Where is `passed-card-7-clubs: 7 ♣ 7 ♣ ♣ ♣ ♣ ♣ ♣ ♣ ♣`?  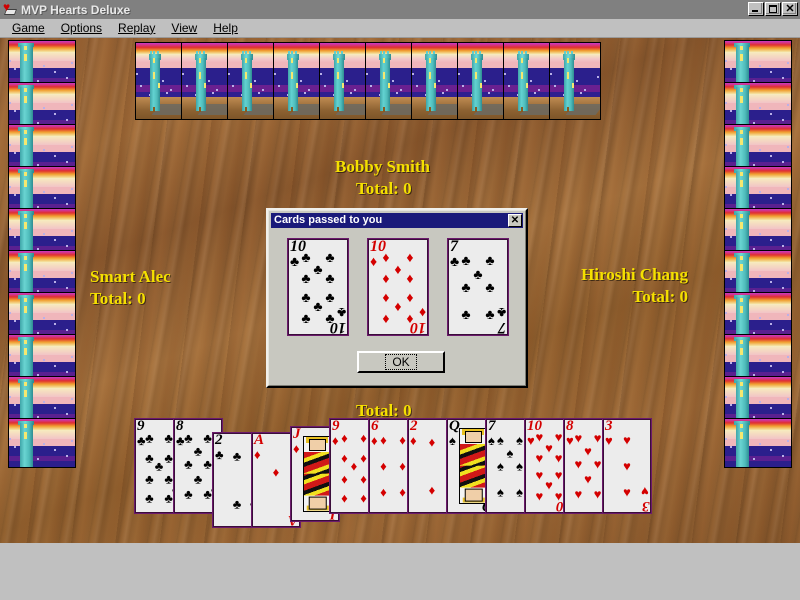
passed-card-7-clubs: 7 ♣ 7 ♣ ♣ ♣ ♣ ♣ ♣ ♣ ♣ is located at coordinates (478, 287).